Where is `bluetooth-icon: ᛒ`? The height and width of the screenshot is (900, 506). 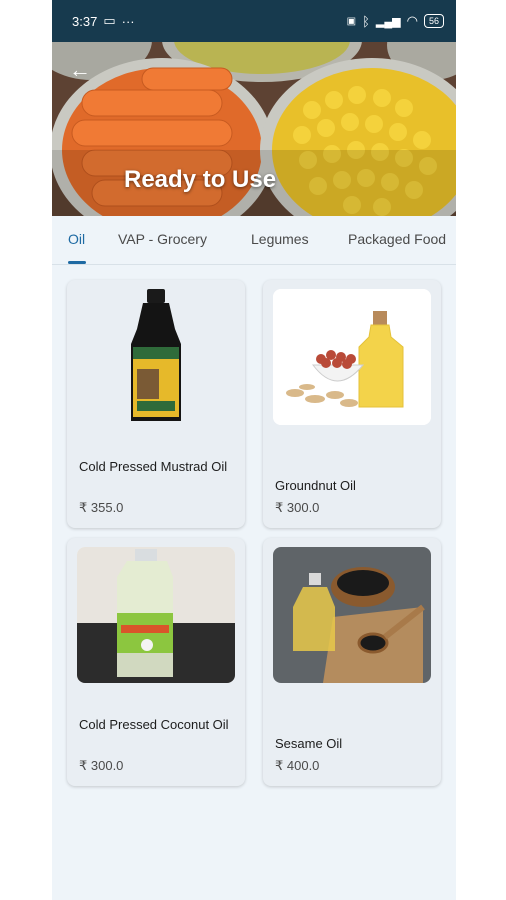 bluetooth-icon: ᛒ is located at coordinates (366, 21).